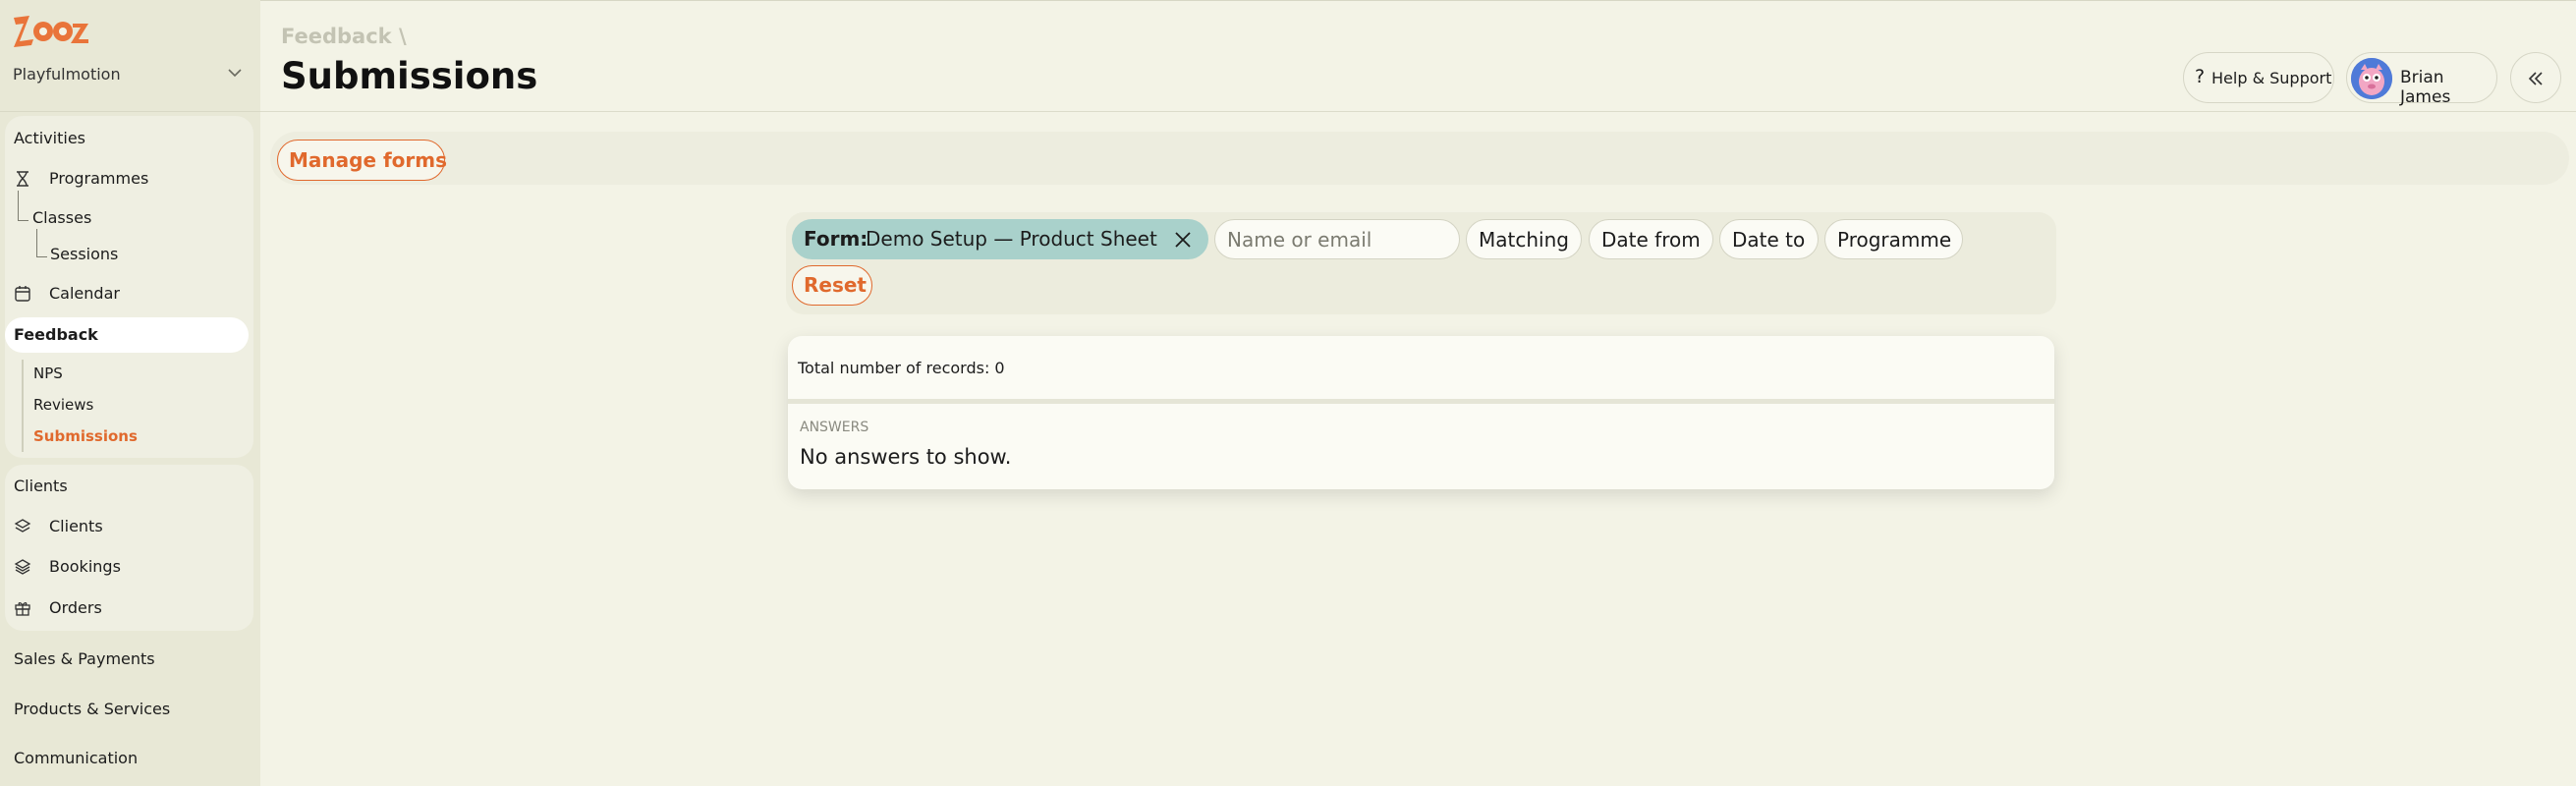 This screenshot has width=2576, height=786. I want to click on breadcrumb: Feedback \, so click(344, 36).